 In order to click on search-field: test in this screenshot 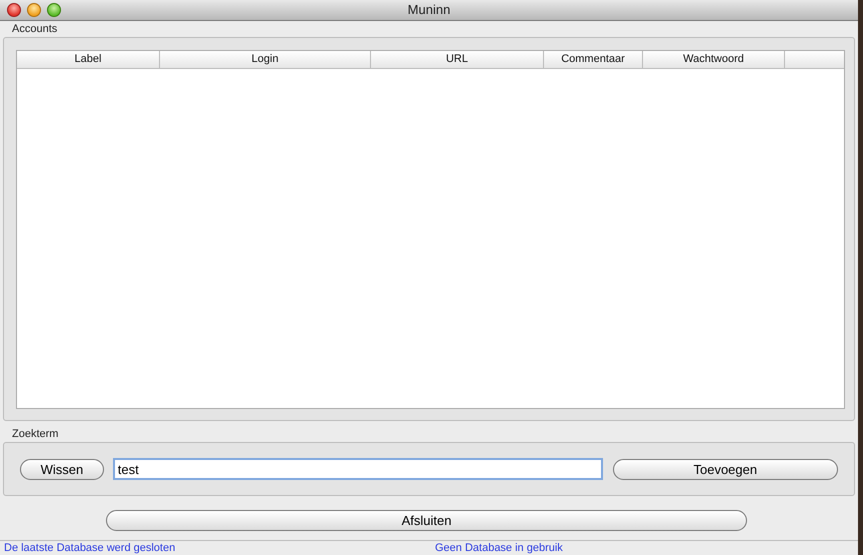, I will do `click(357, 469)`.